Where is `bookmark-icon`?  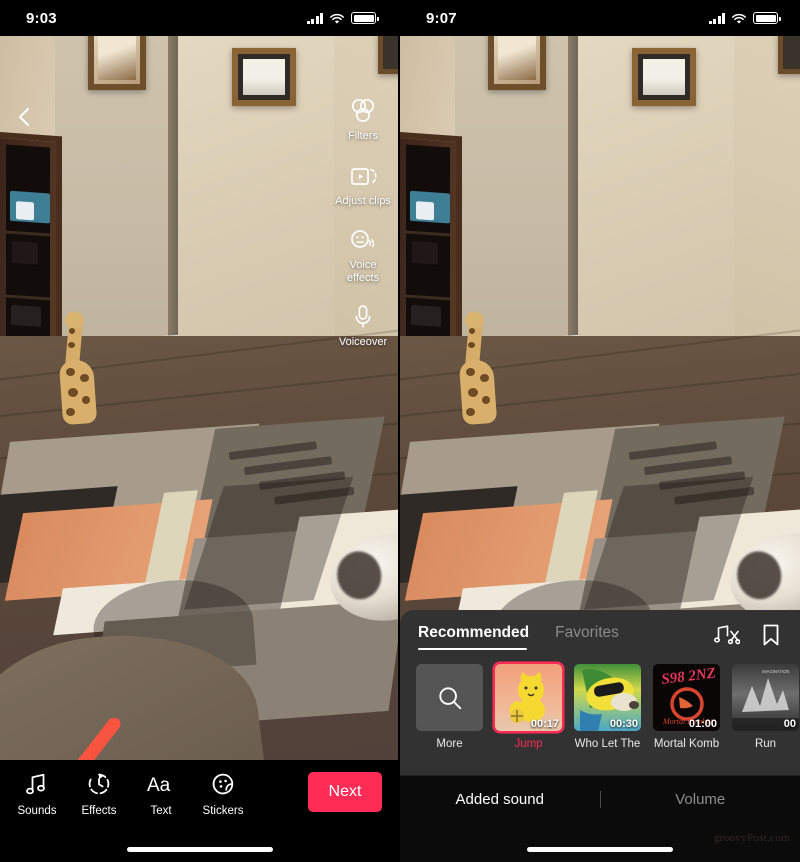 bookmark-icon is located at coordinates (771, 635).